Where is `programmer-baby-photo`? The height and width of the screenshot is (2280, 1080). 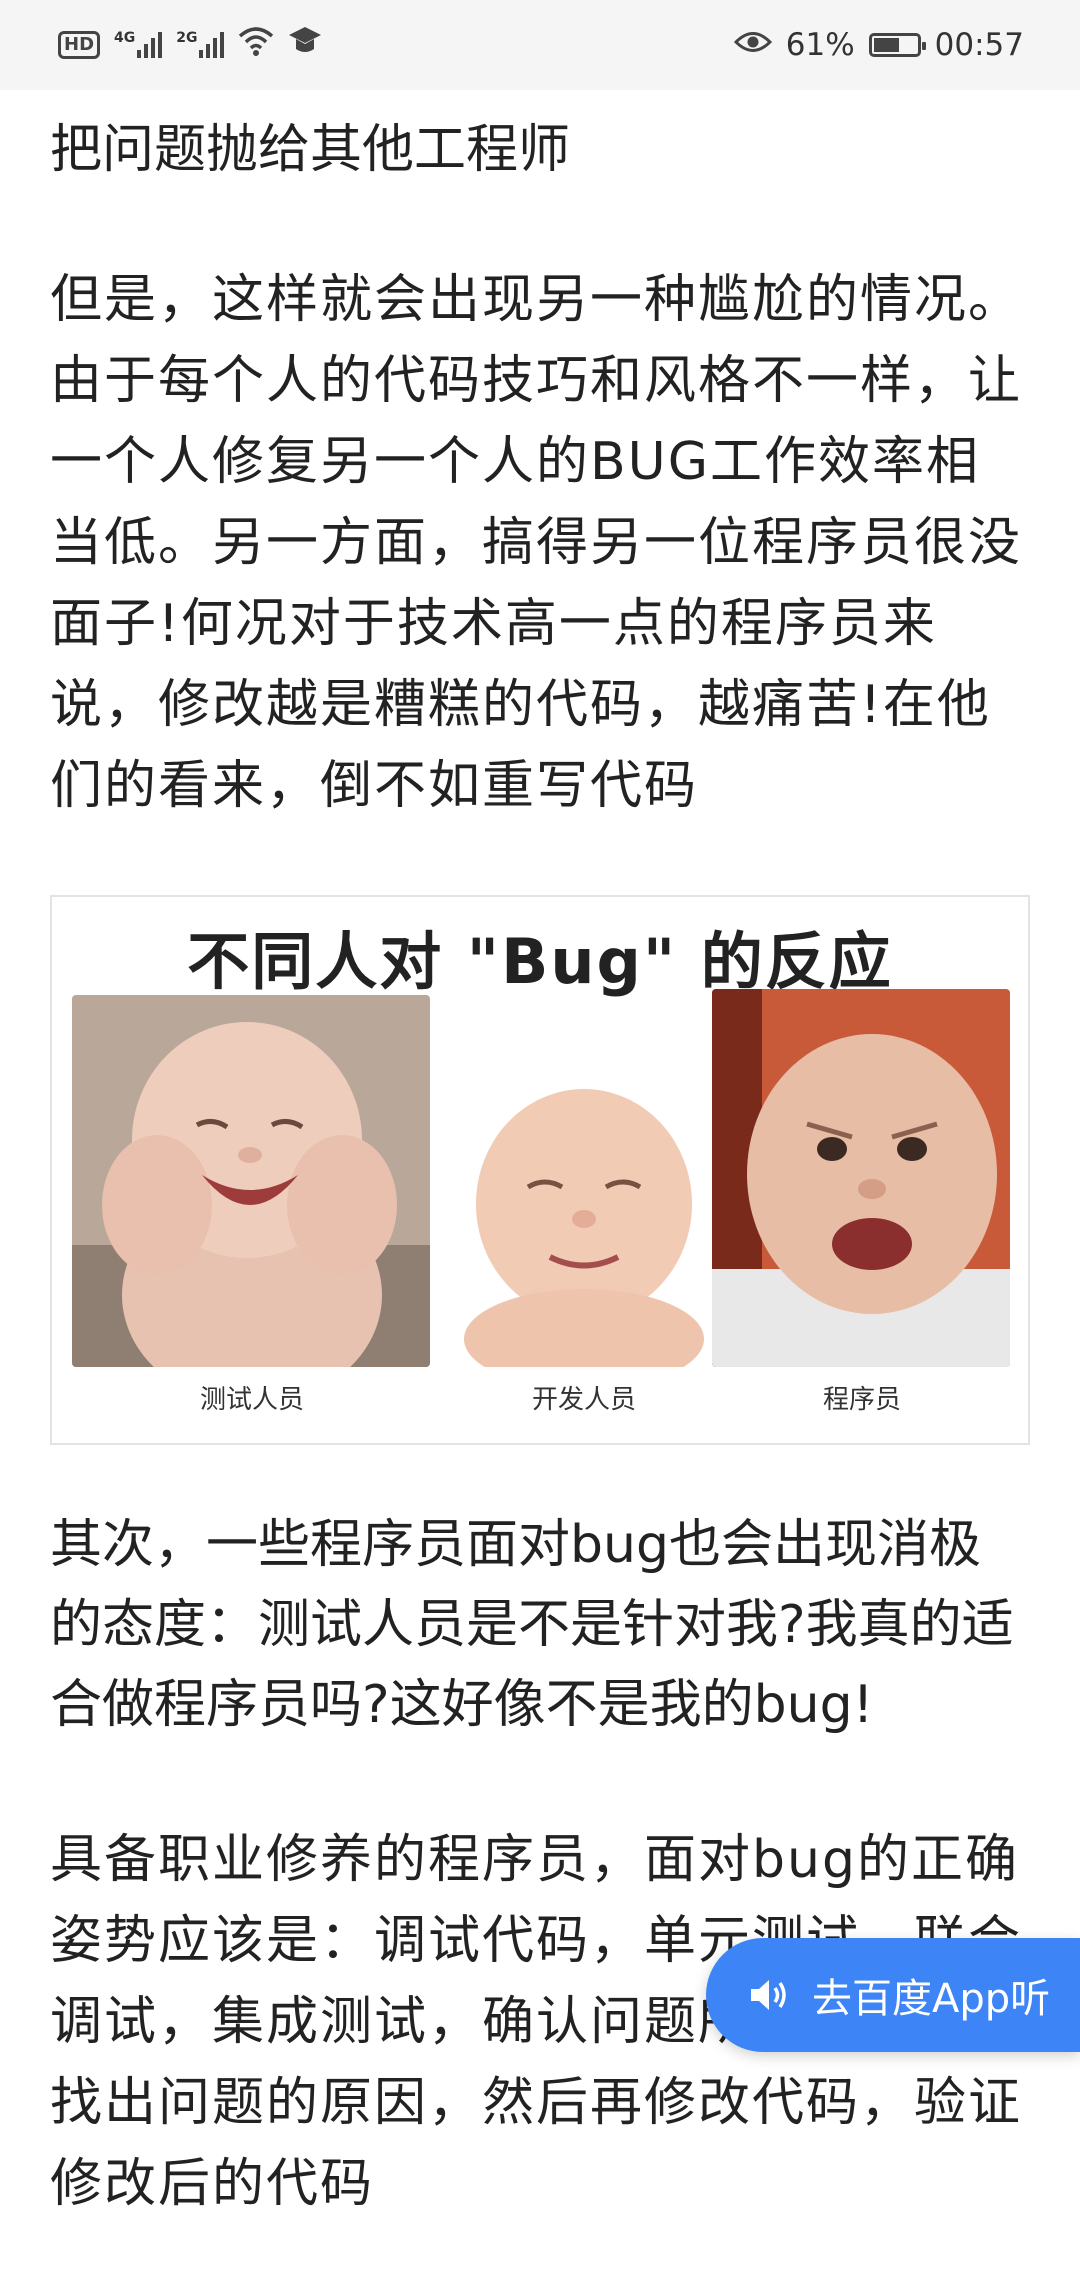 programmer-baby-photo is located at coordinates (861, 1178).